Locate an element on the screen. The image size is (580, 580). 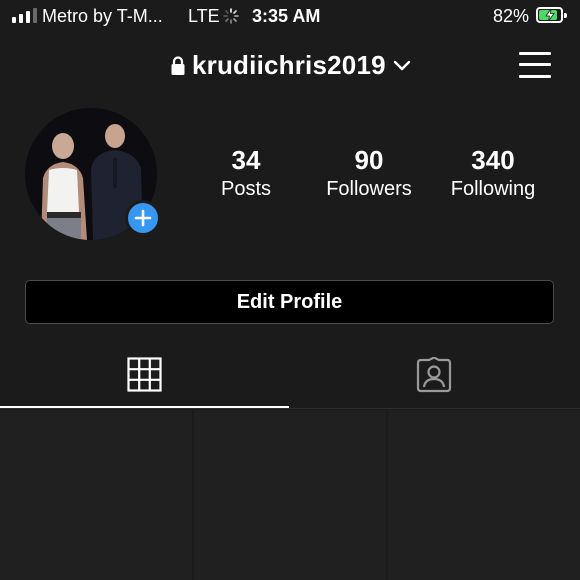
grid-icon is located at coordinates (144, 374).